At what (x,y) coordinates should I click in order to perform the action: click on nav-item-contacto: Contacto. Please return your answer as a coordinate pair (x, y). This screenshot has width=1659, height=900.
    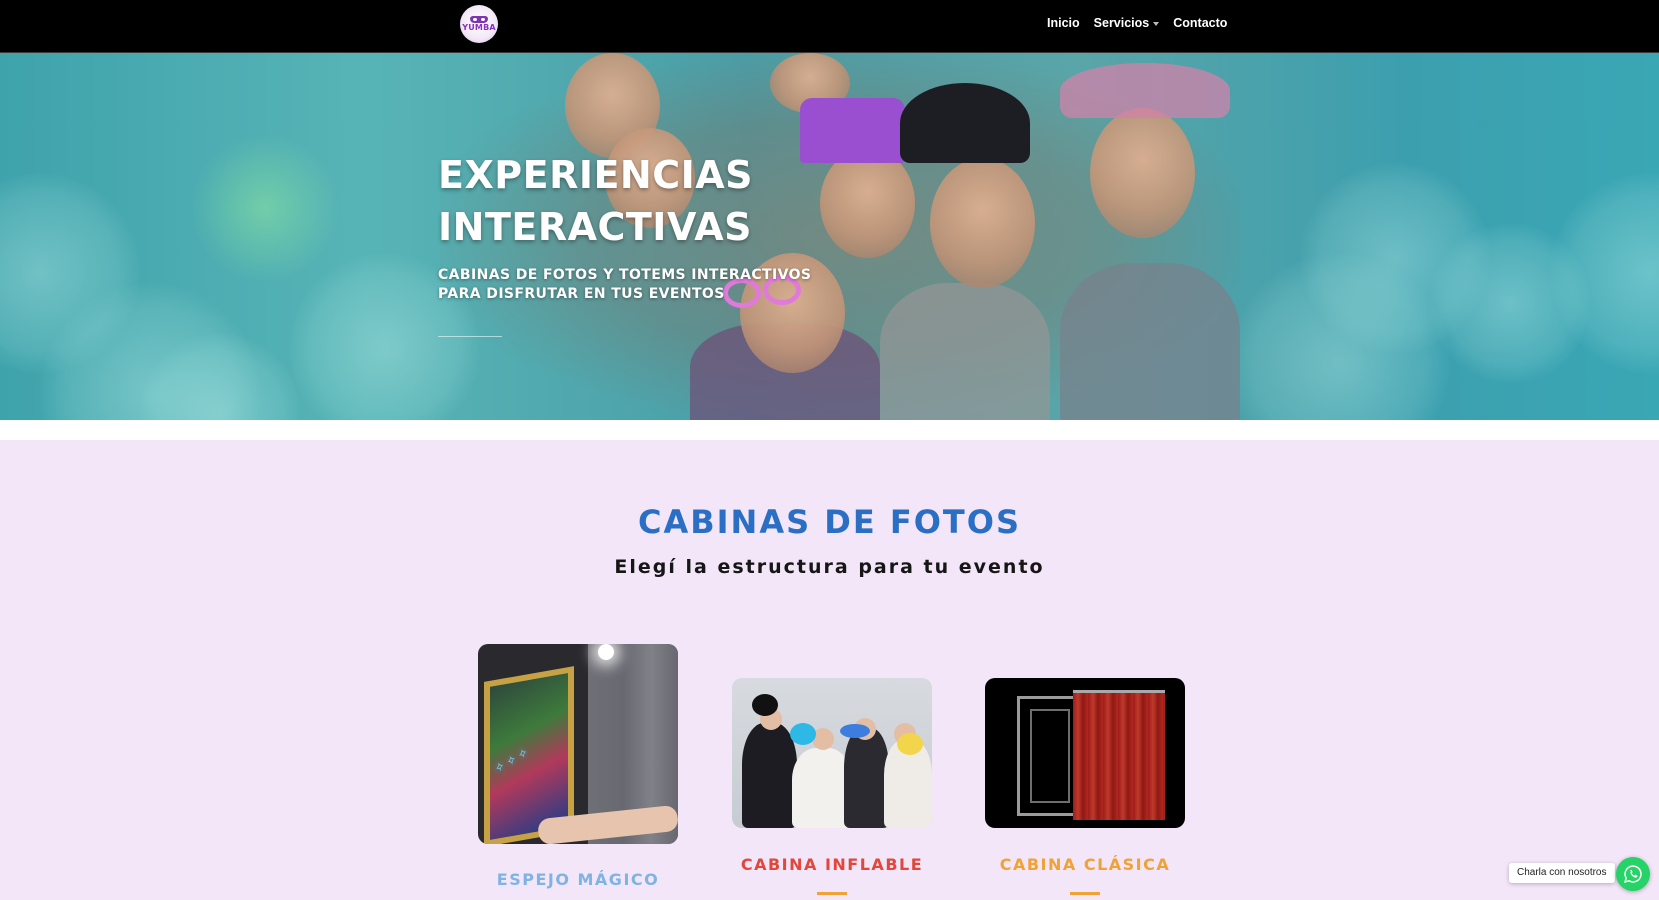
    Looking at the image, I should click on (1200, 23).